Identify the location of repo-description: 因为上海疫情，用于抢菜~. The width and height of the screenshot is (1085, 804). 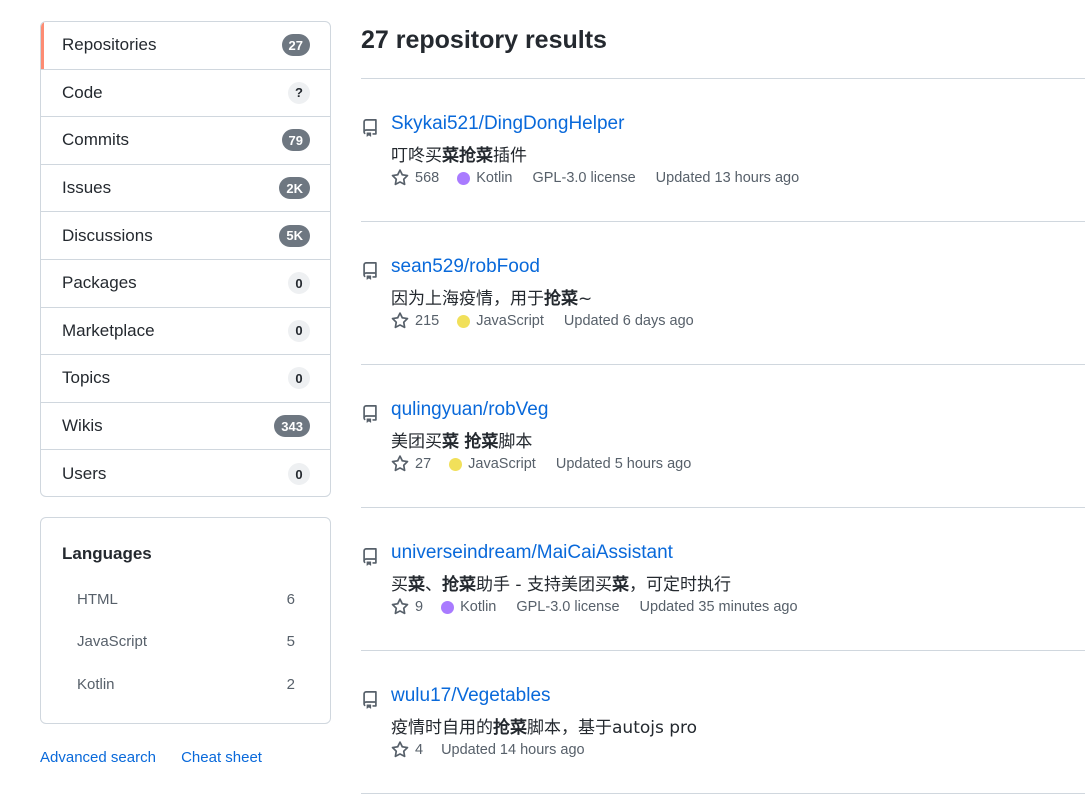
(491, 296).